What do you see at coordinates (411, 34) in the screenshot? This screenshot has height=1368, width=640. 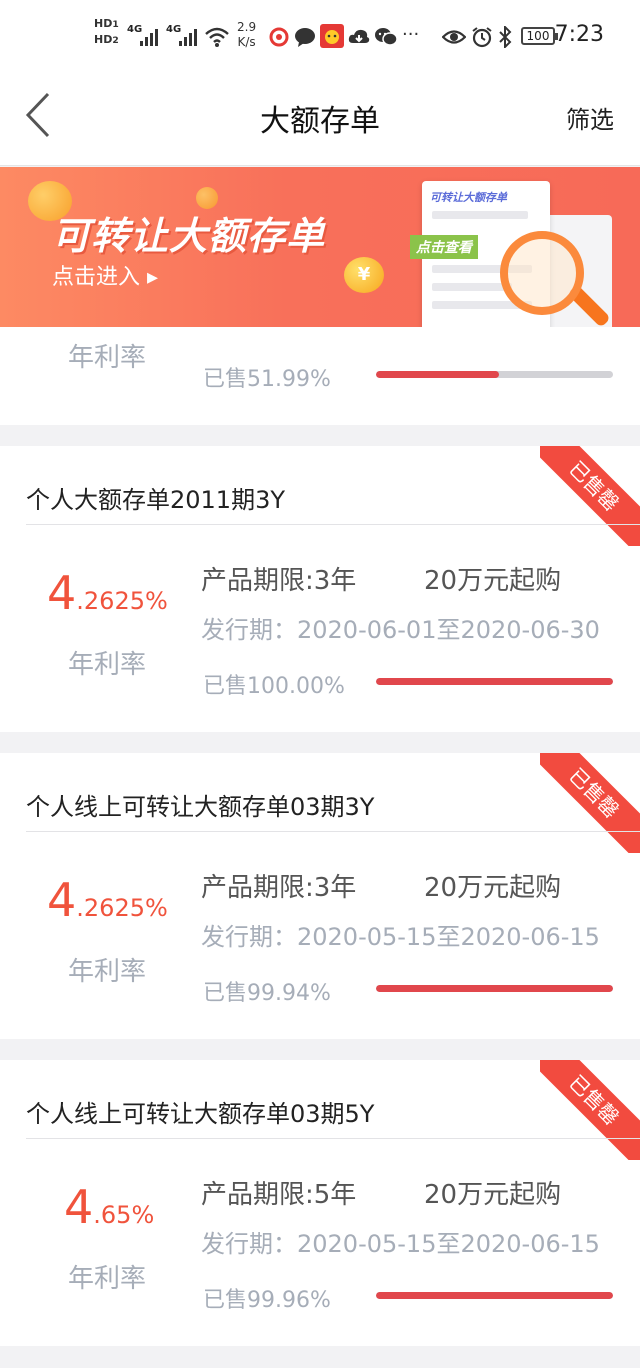 I see `more-notifications-icon: ···` at bounding box center [411, 34].